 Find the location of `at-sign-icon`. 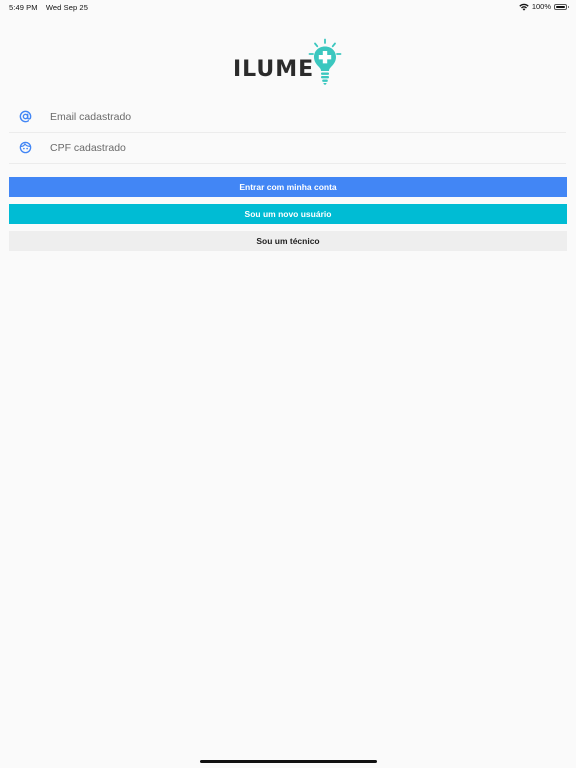

at-sign-icon is located at coordinates (25, 116).